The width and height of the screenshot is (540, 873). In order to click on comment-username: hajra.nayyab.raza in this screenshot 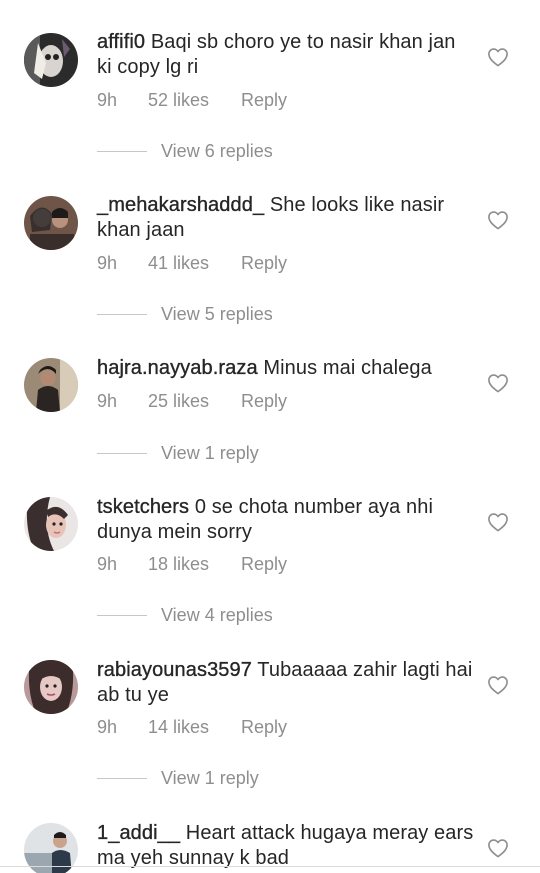, I will do `click(177, 368)`.